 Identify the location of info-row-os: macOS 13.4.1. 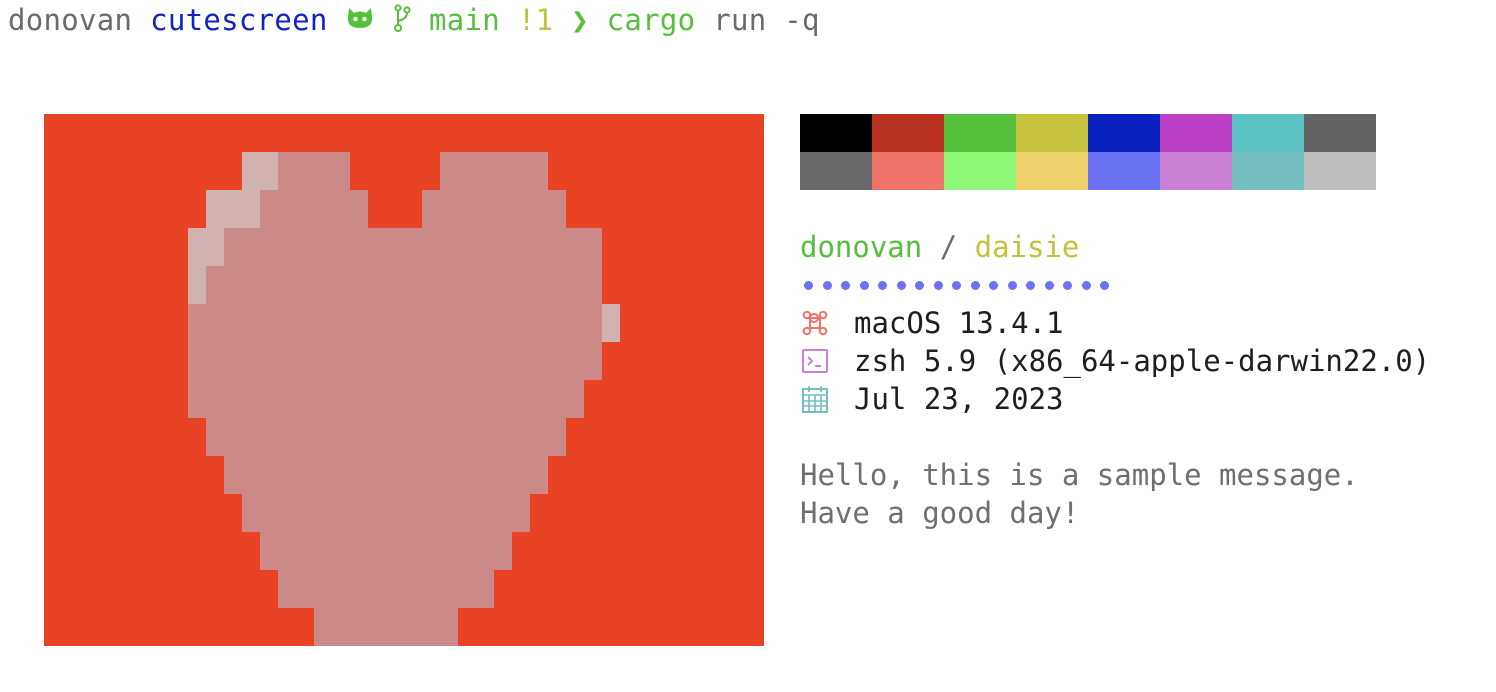
(1115, 323).